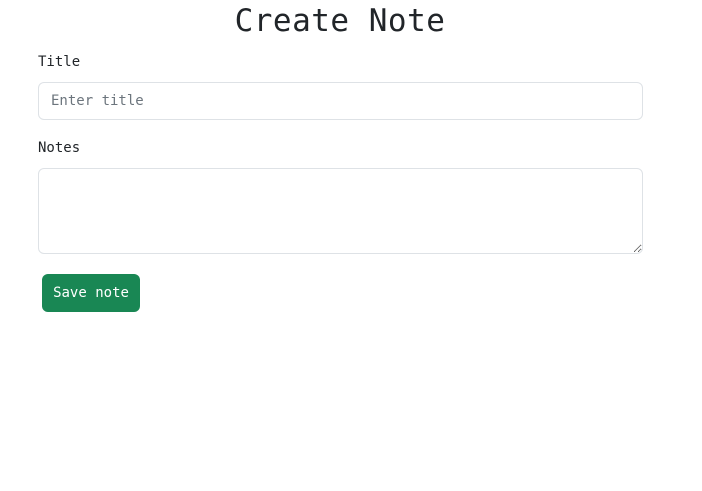  Describe the element at coordinates (91, 293) in the screenshot. I see `save-note-button: Save note` at that location.